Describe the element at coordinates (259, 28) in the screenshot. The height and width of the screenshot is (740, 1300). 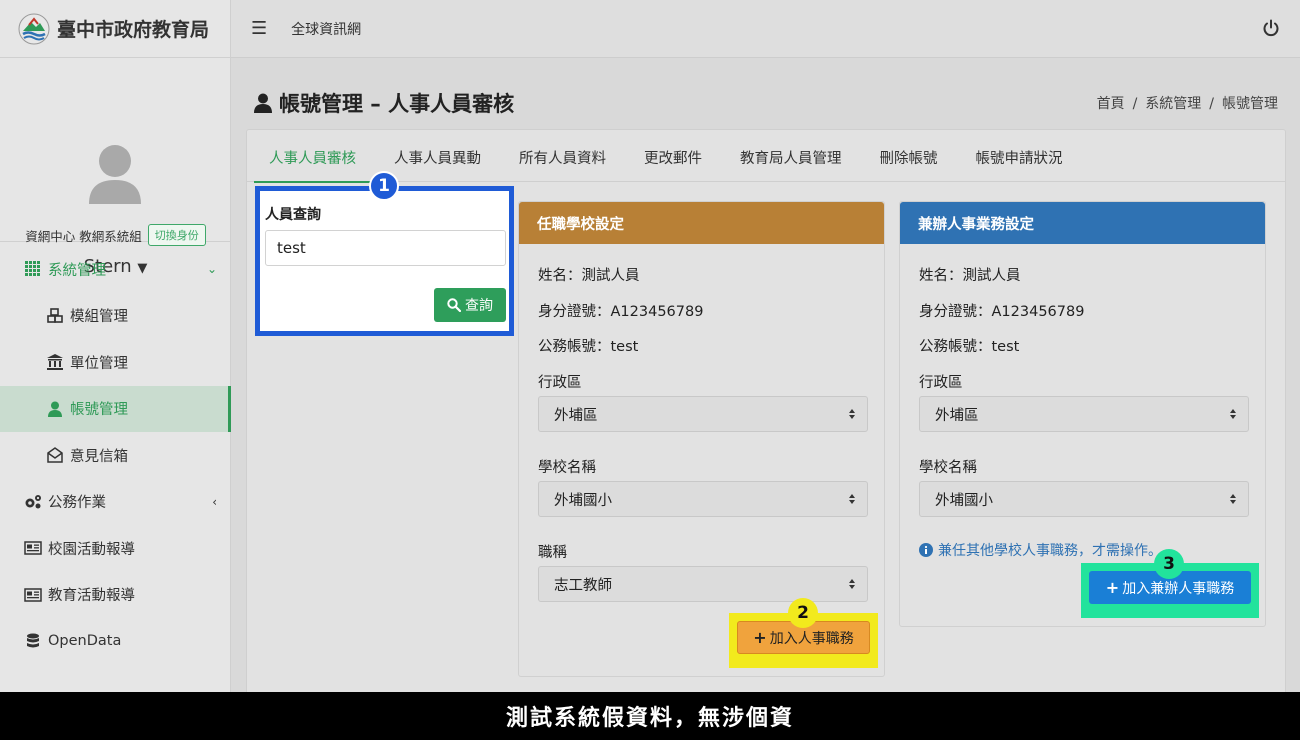
I see `hamburger-menu-icon: ☰` at that location.